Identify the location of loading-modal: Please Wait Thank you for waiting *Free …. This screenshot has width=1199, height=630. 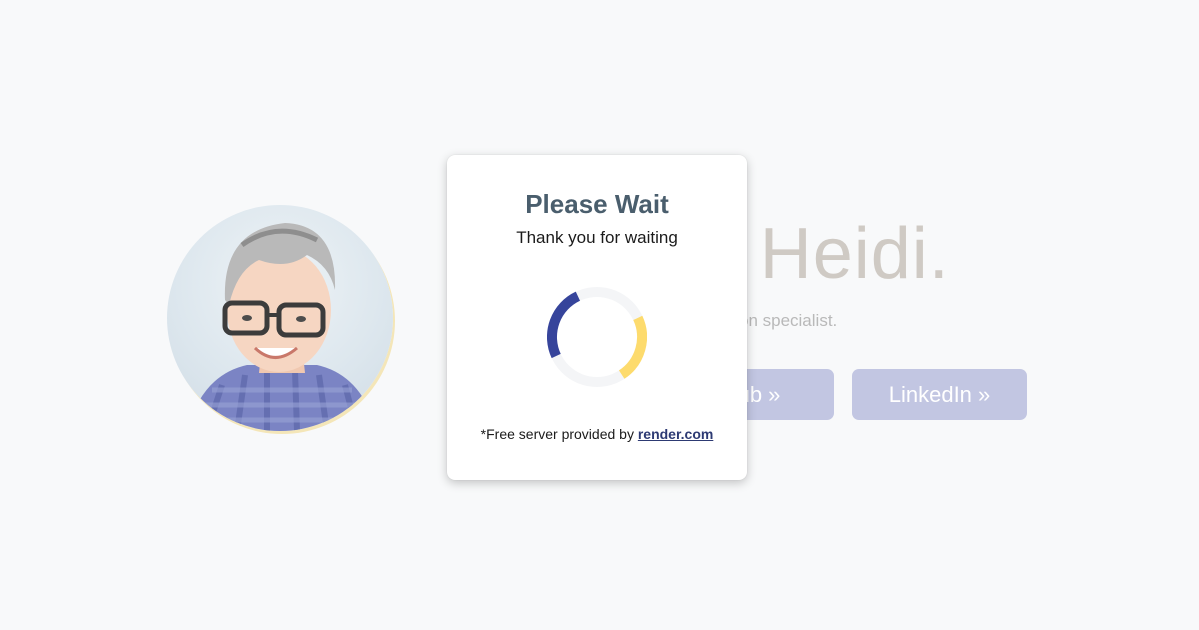
(597, 317).